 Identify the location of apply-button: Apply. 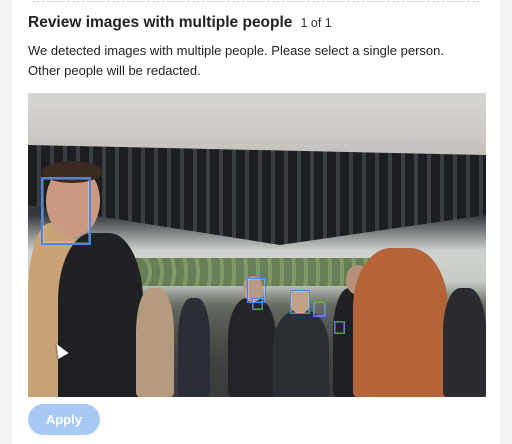
(64, 419).